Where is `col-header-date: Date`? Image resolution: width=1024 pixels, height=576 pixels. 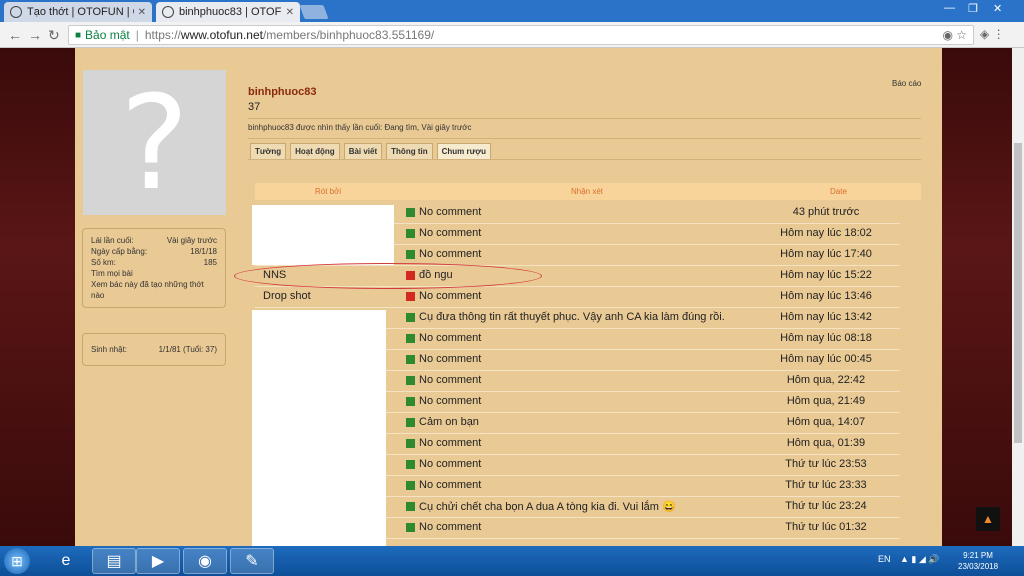
col-header-date: Date is located at coordinates (838, 191).